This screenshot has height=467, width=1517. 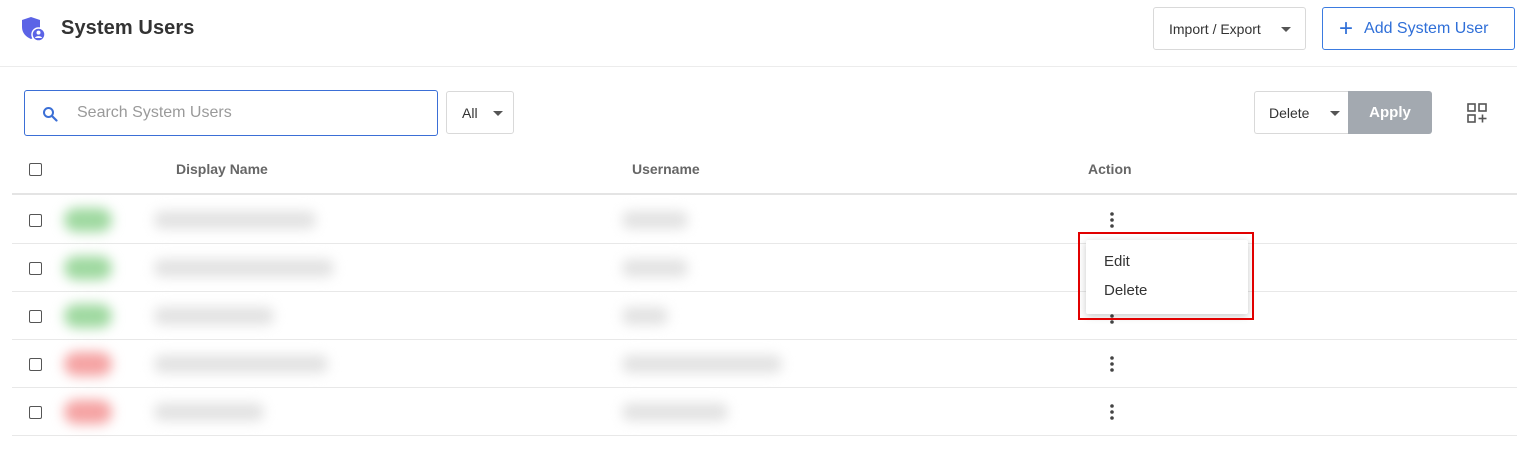 I want to click on plus-icon: +, so click(x=1346, y=28).